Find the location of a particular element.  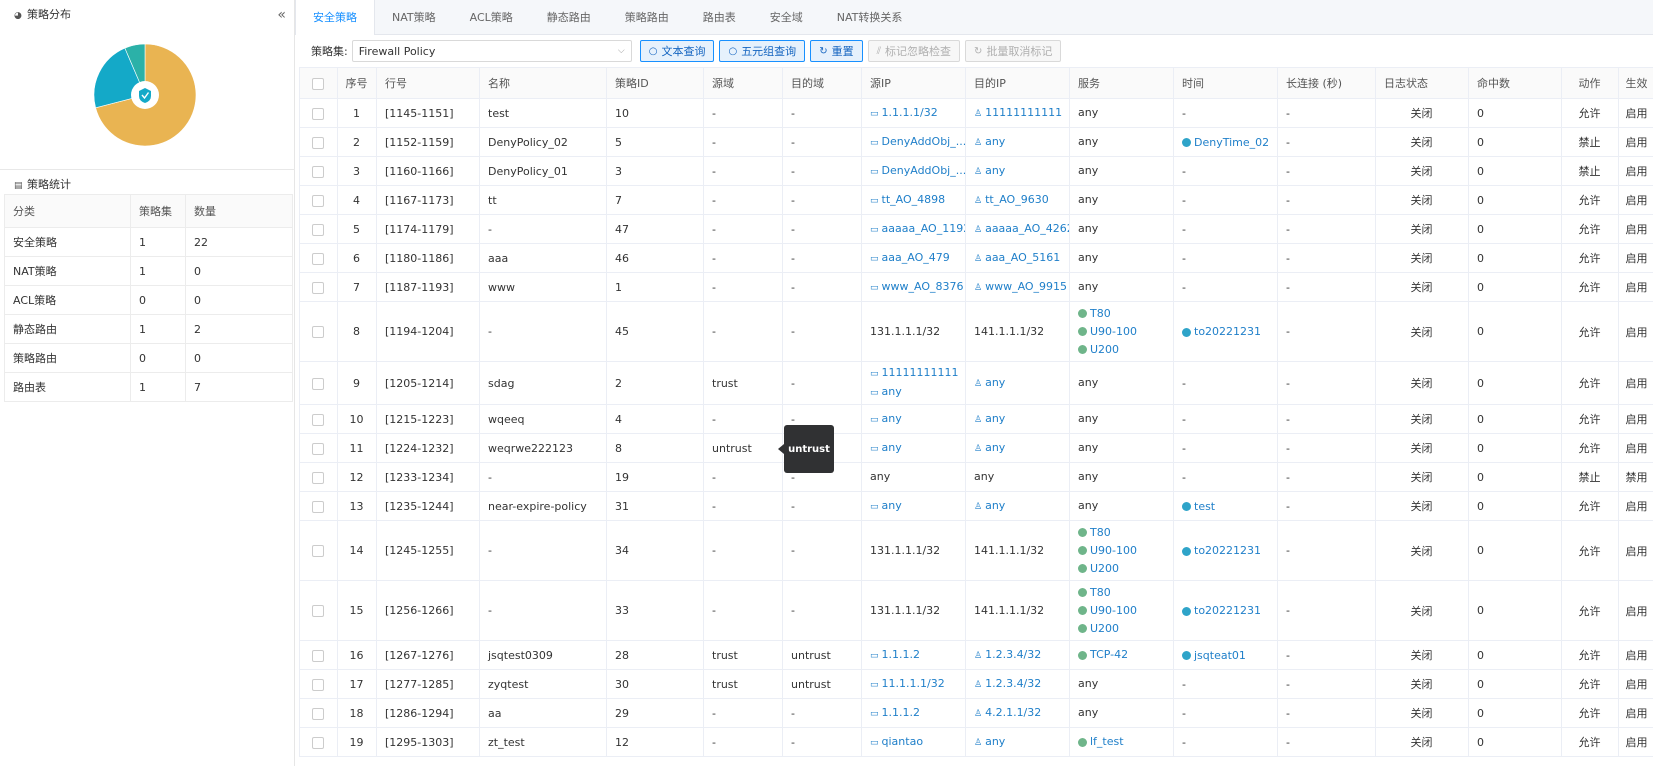

tuple-query-button: ○ 五元组查询 is located at coordinates (762, 51).